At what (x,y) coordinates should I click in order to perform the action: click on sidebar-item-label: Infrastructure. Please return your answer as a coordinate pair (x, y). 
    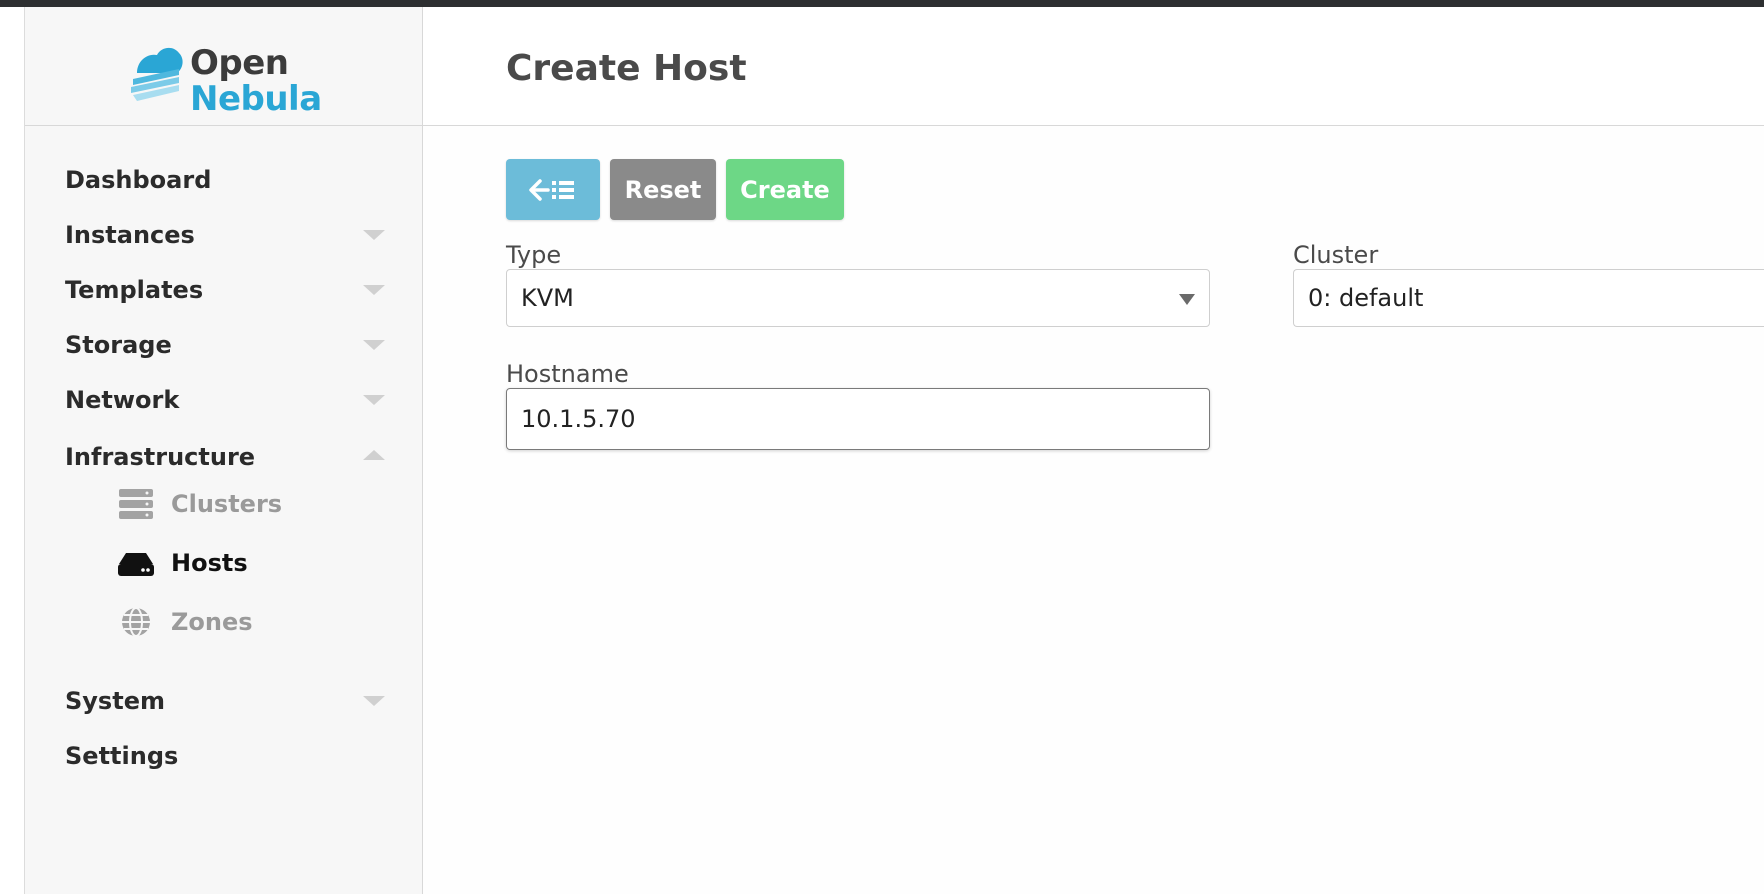
    Looking at the image, I should click on (160, 457).